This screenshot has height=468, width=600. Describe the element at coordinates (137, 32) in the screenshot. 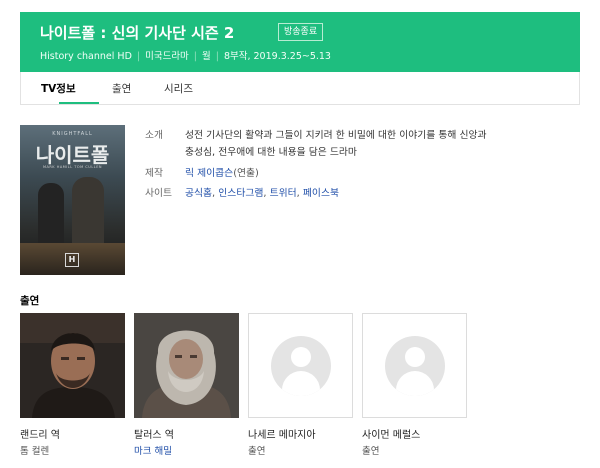

I see `program-title: 나이트폴 : 신의 기사단 시즌 2` at that location.